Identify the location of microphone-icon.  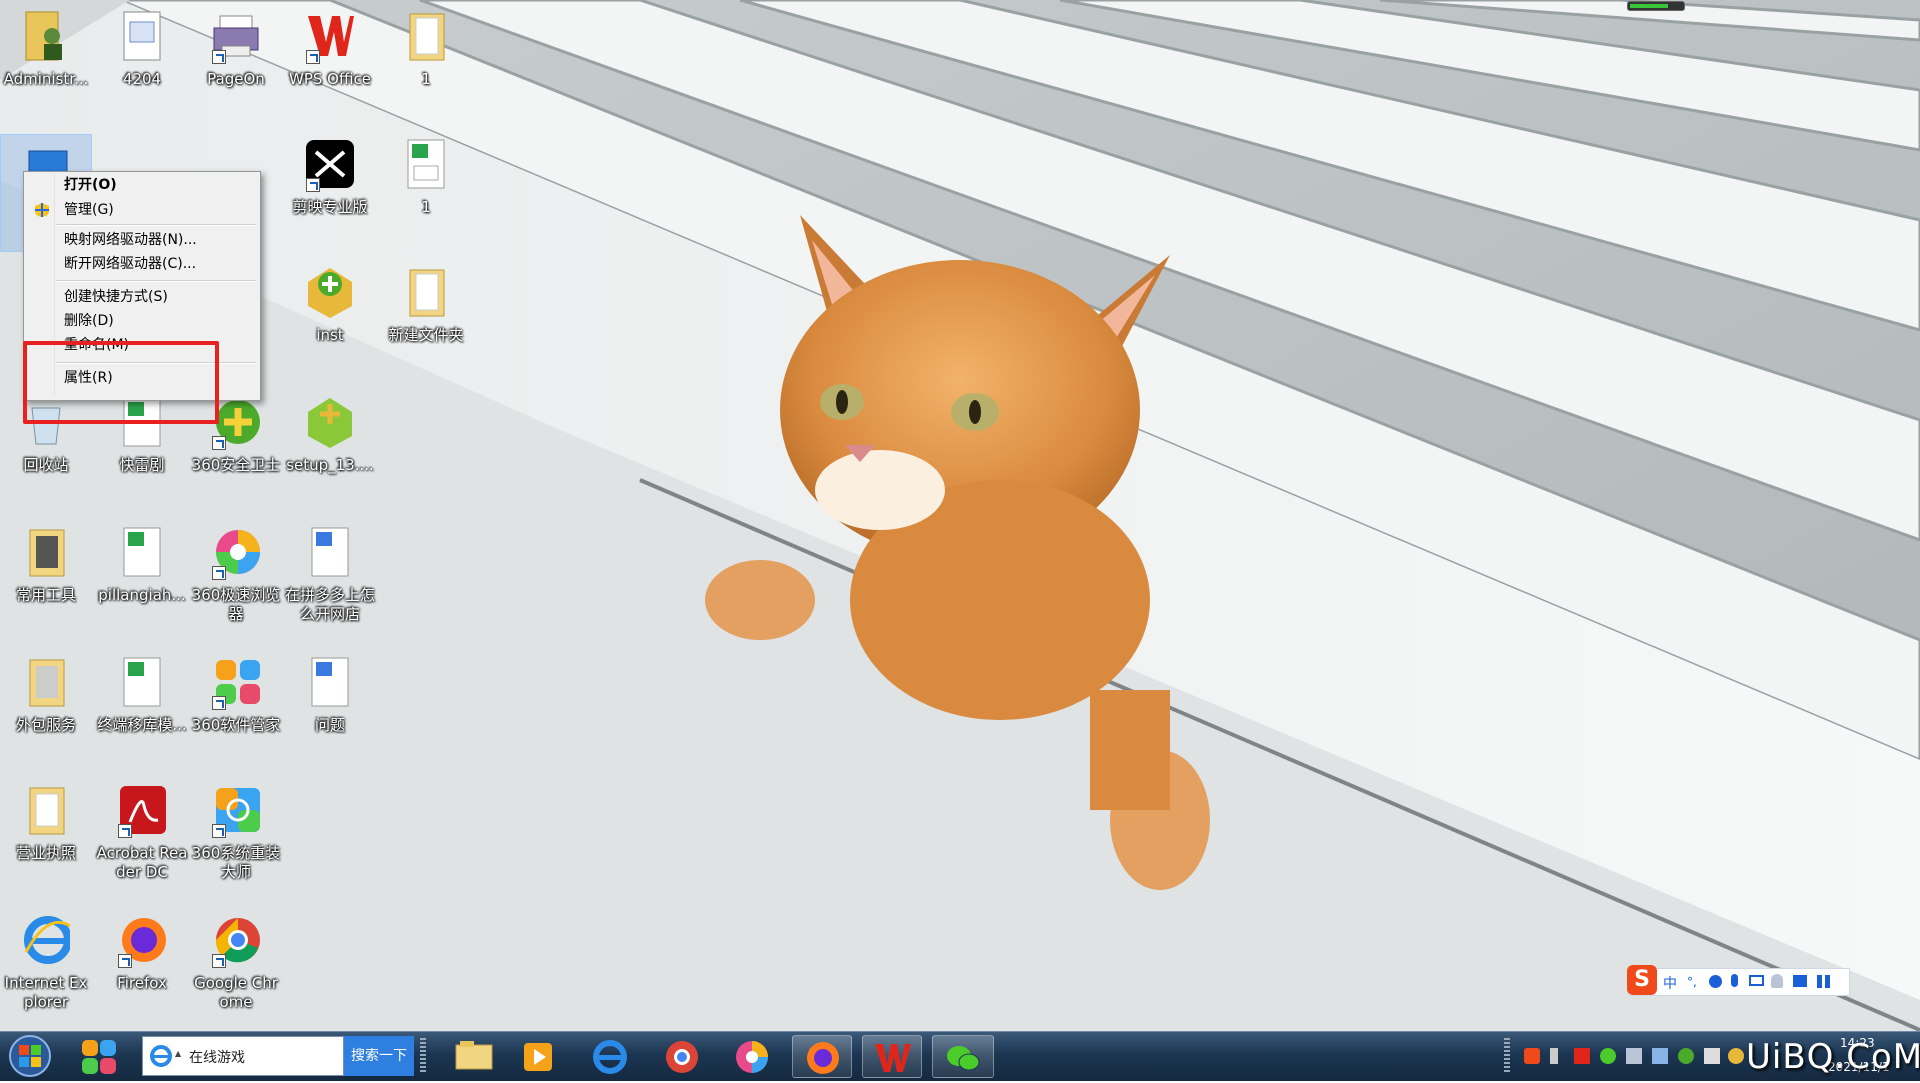
(1734, 980).